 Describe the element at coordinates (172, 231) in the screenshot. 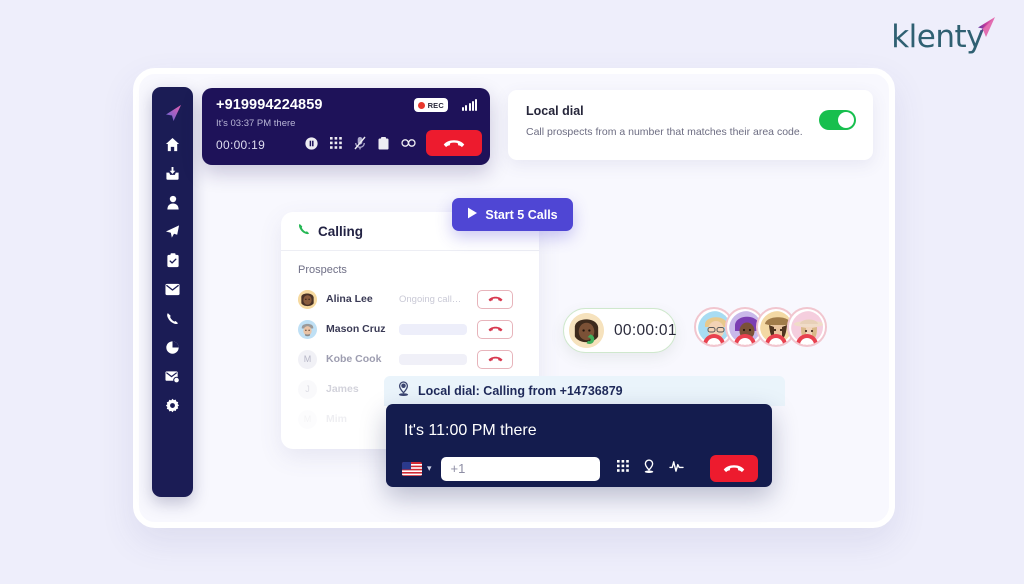

I see `sidebar-item-cadences` at that location.